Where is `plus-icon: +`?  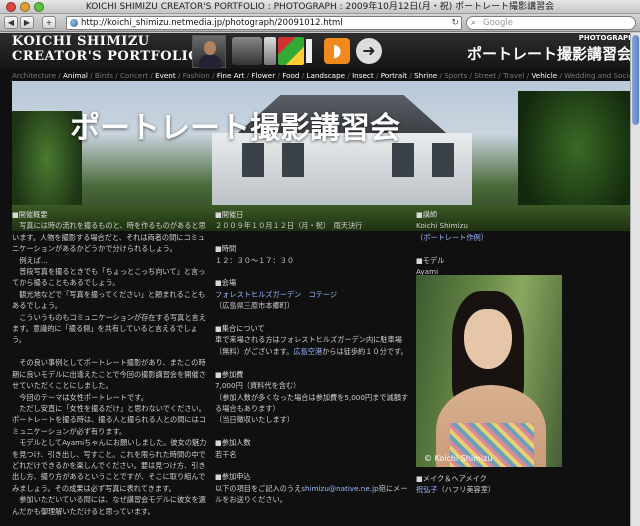 plus-icon: + is located at coordinates (49, 22).